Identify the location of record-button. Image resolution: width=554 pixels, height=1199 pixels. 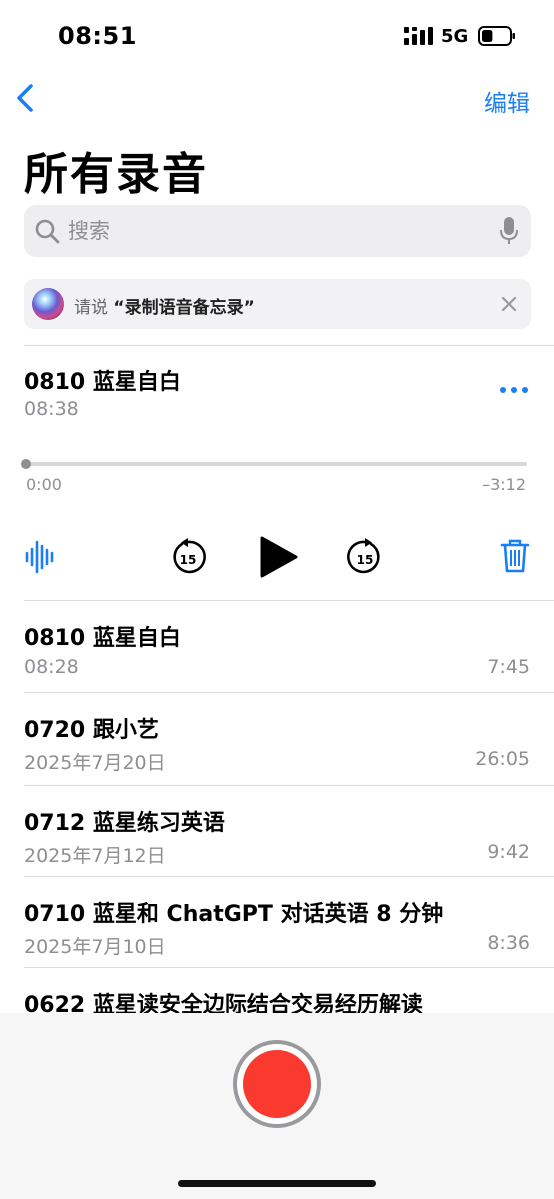
(277, 1084).